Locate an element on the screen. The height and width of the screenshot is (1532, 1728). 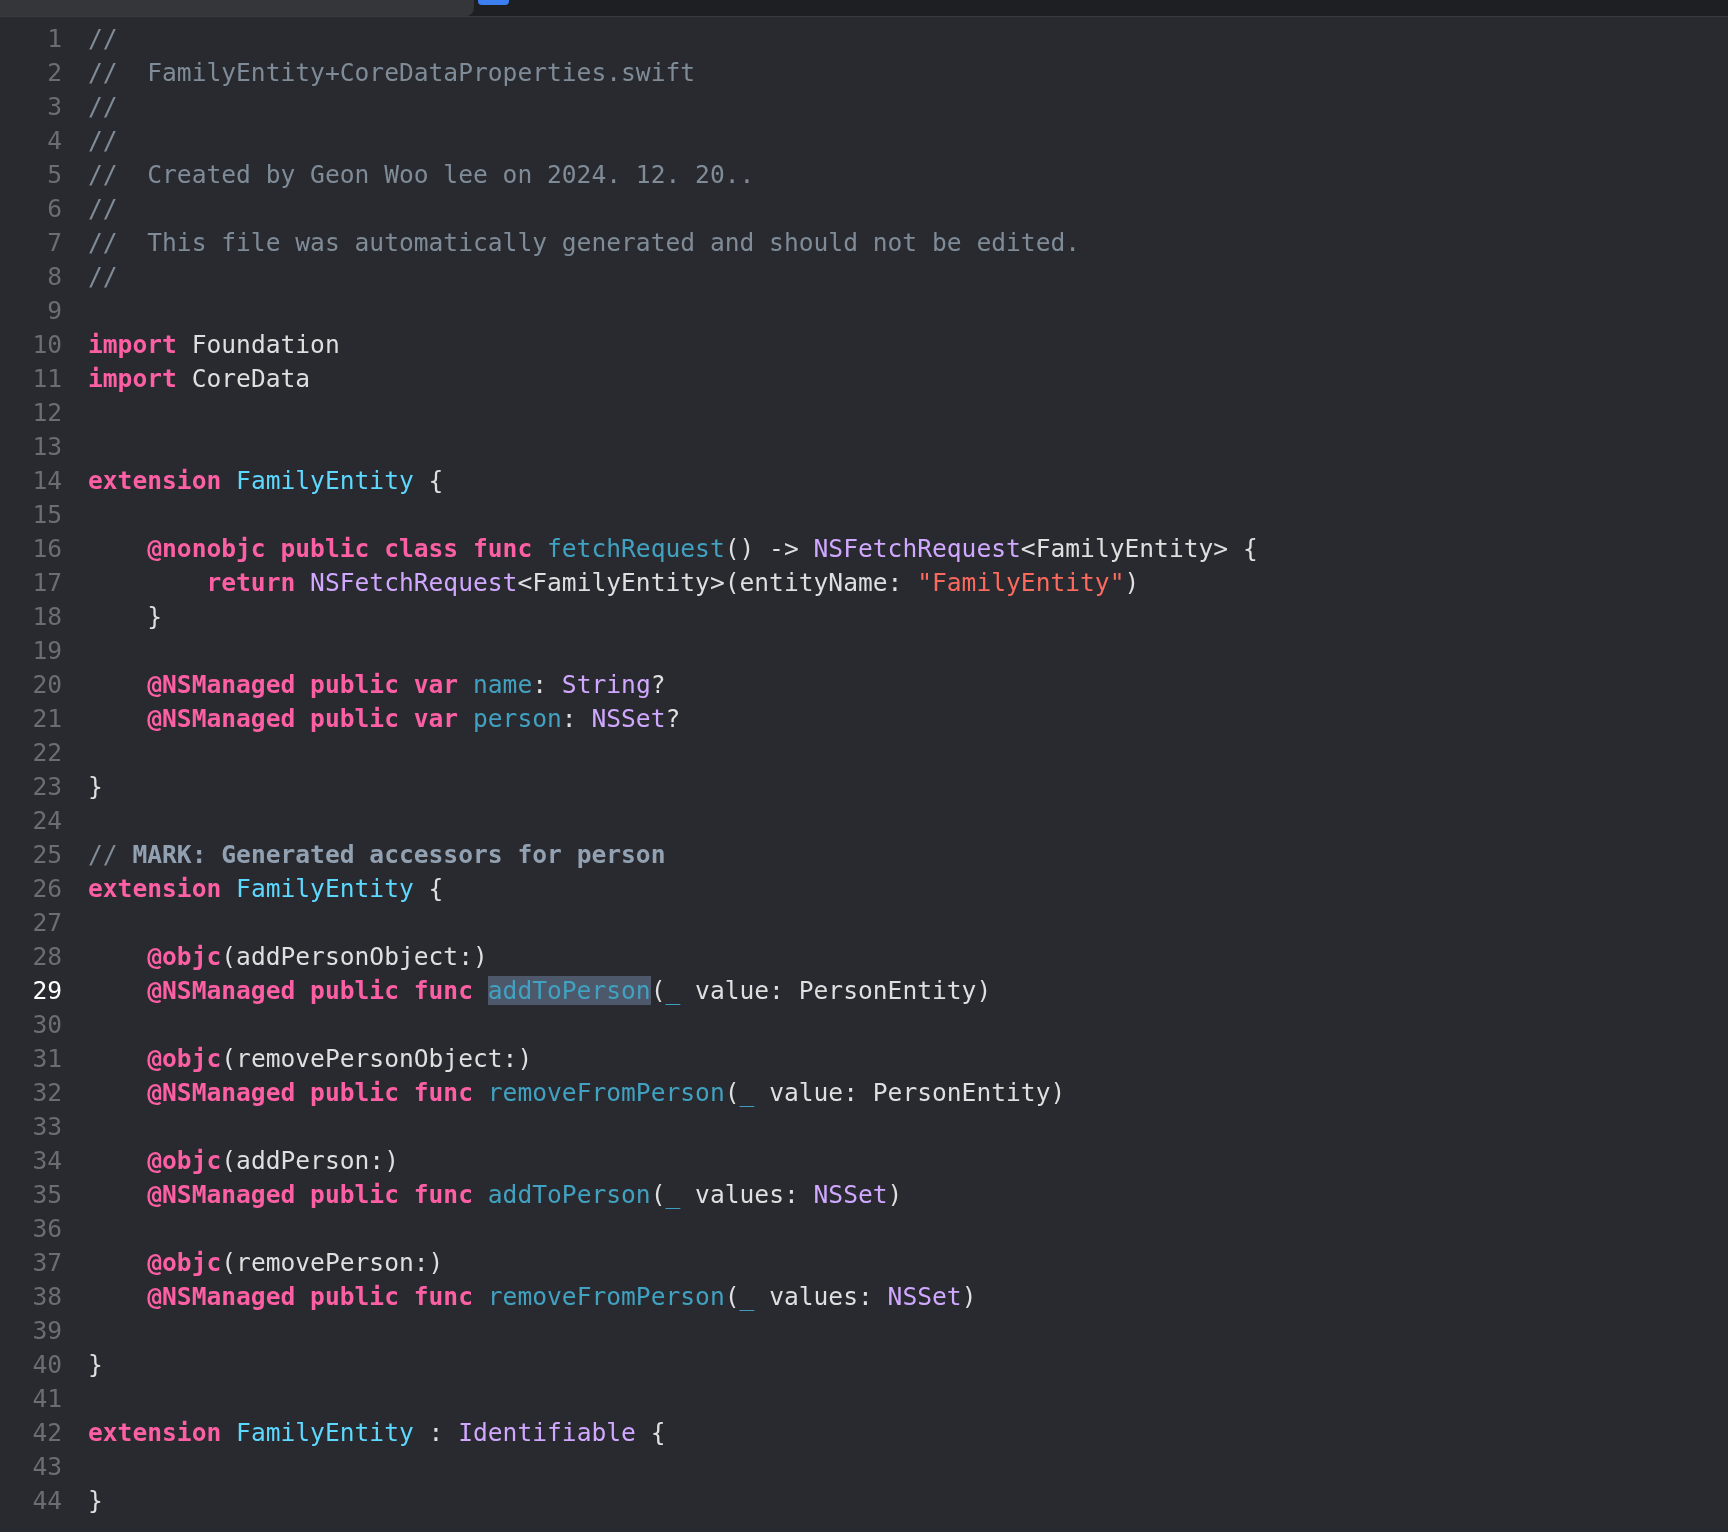
code-line: @NSManaged public var person: NSSet? is located at coordinates (413, 718).